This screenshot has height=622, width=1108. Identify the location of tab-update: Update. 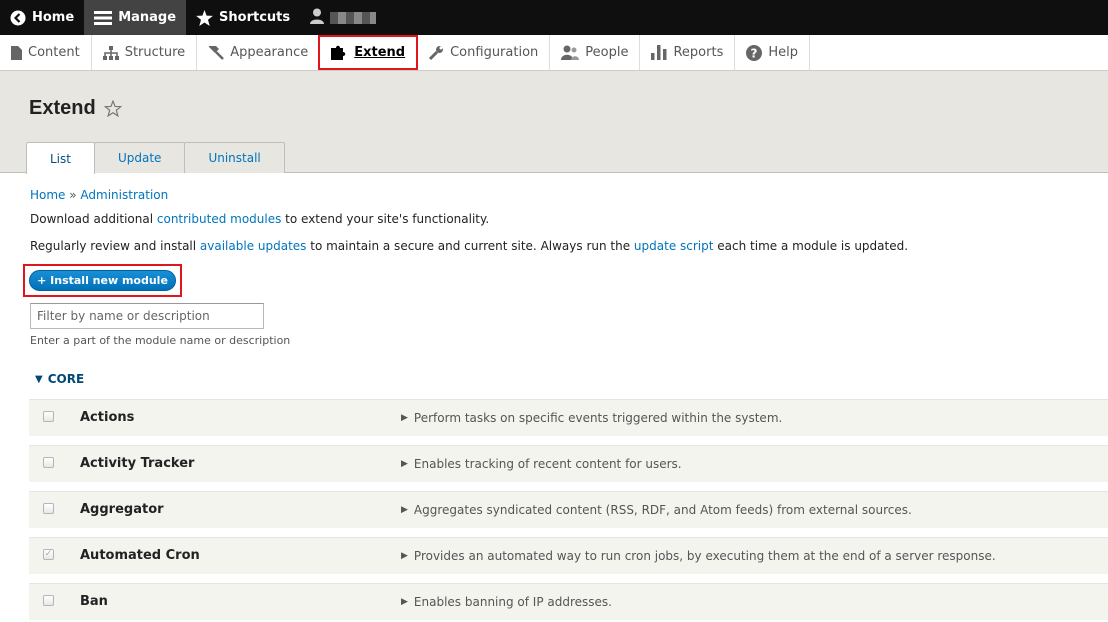
(139, 157).